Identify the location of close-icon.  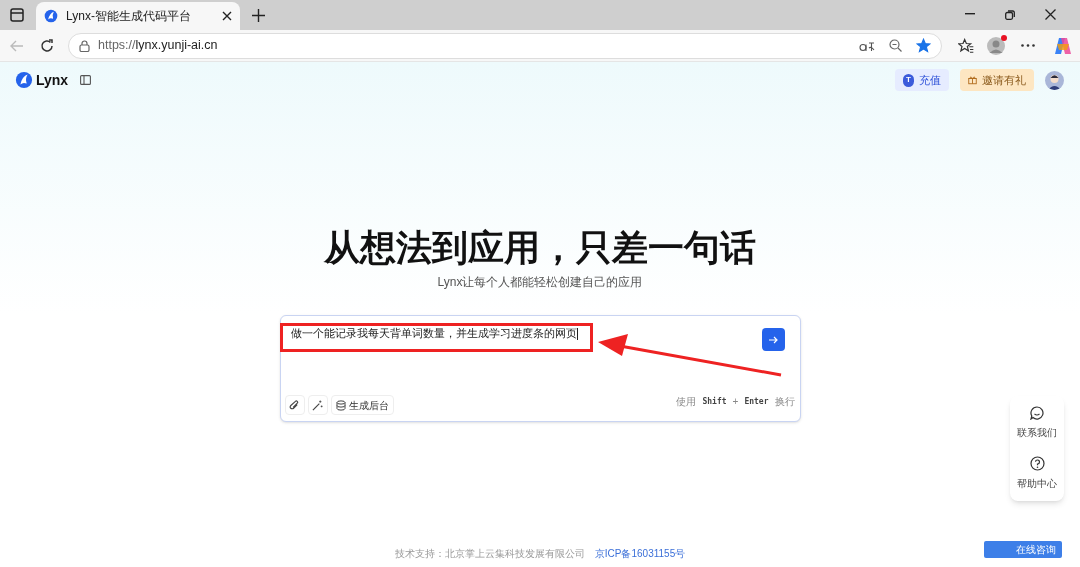
(227, 16).